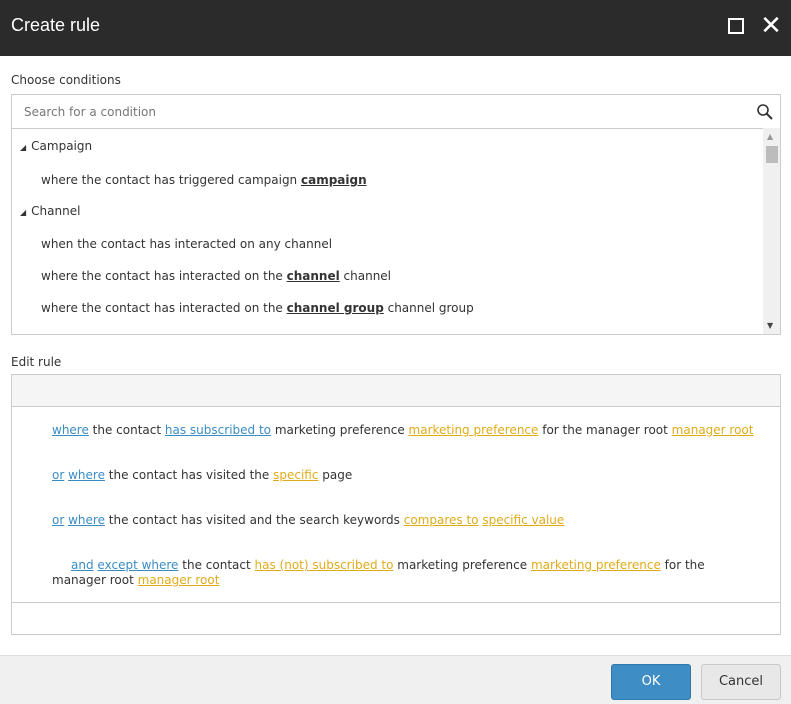 This screenshot has width=791, height=704. I want to click on rule-text: for the manager root, so click(605, 430).